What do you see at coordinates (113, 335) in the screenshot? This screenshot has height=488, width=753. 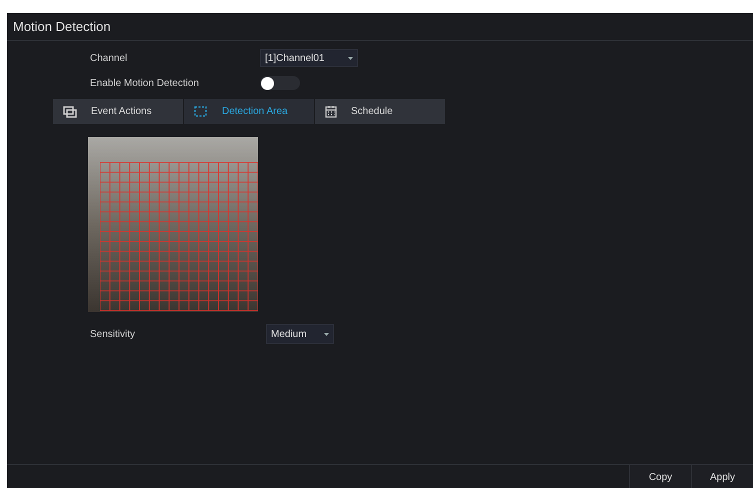 I see `sensitivity-label: Sensitivity` at bounding box center [113, 335].